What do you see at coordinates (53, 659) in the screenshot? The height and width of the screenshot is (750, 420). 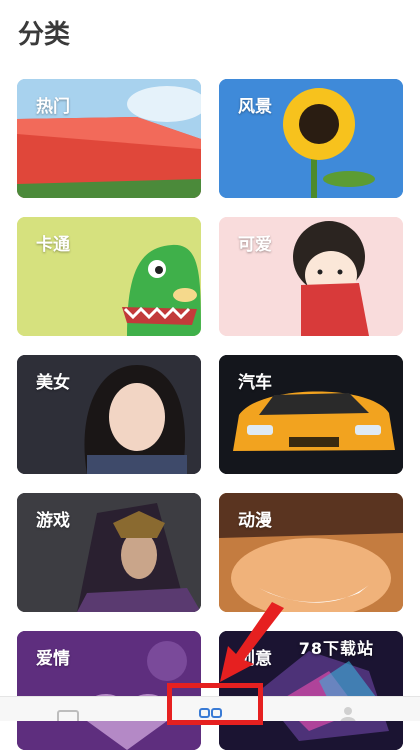 I see `category-label: 爱情` at bounding box center [53, 659].